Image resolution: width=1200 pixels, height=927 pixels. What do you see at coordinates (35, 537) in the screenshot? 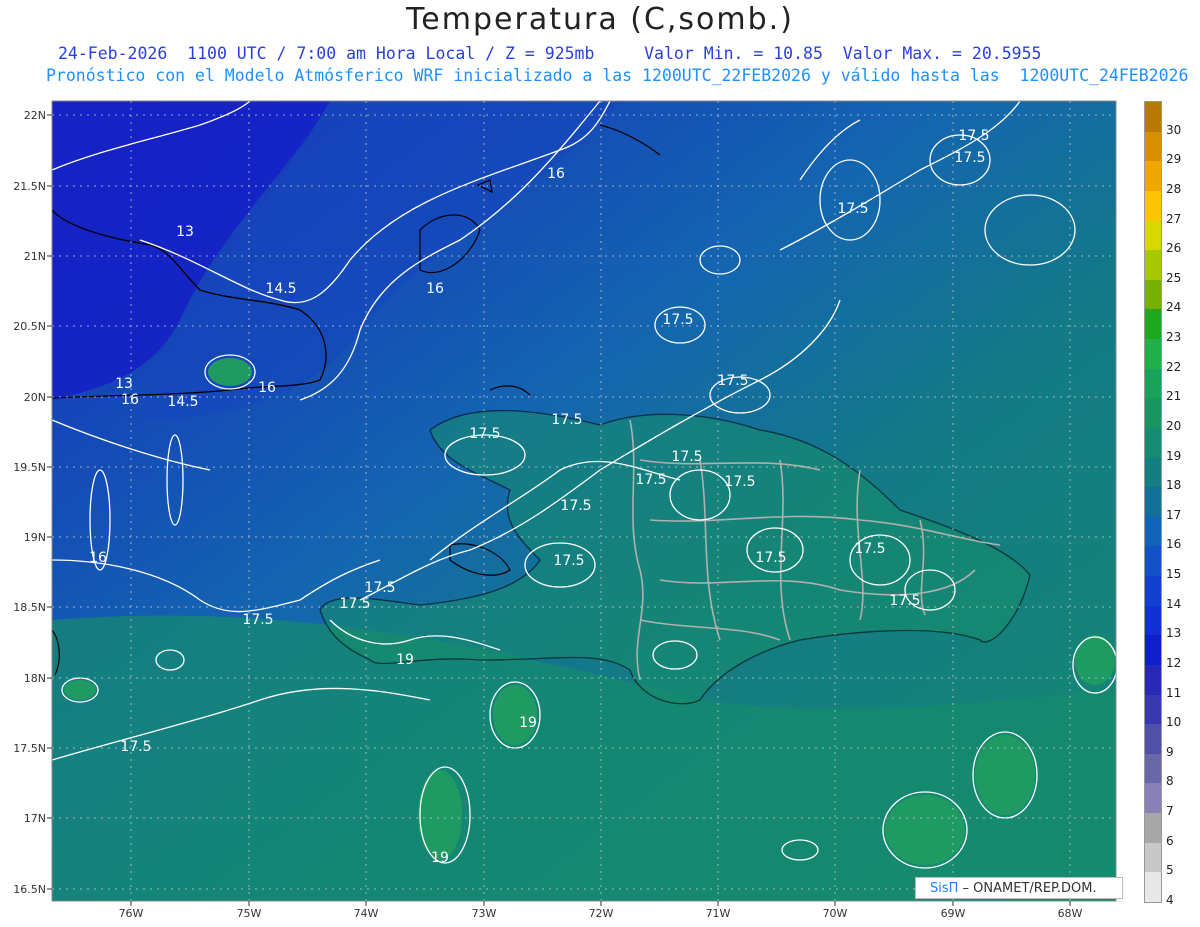
I see `lat-label: 19N` at bounding box center [35, 537].